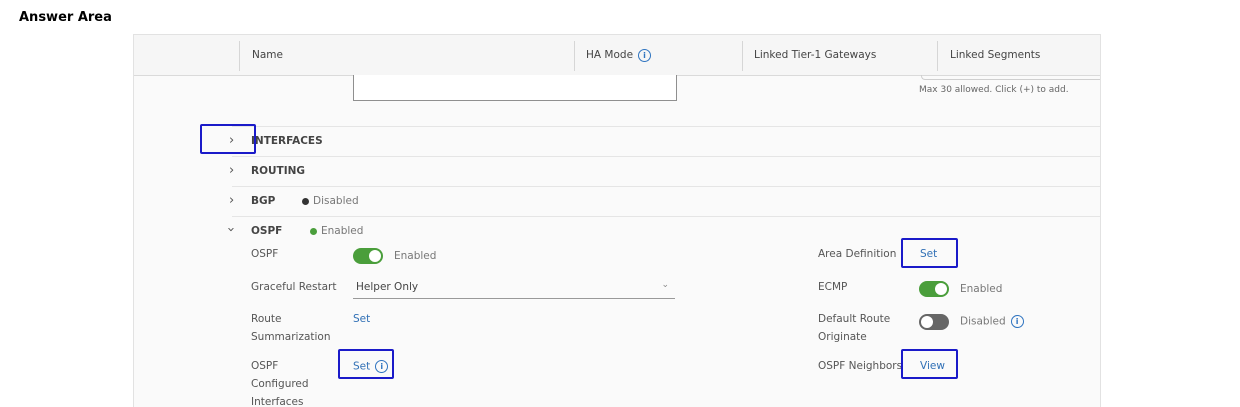 The image size is (1240, 407). Describe the element at coordinates (263, 201) in the screenshot. I see `section-bgp: BGP` at that location.